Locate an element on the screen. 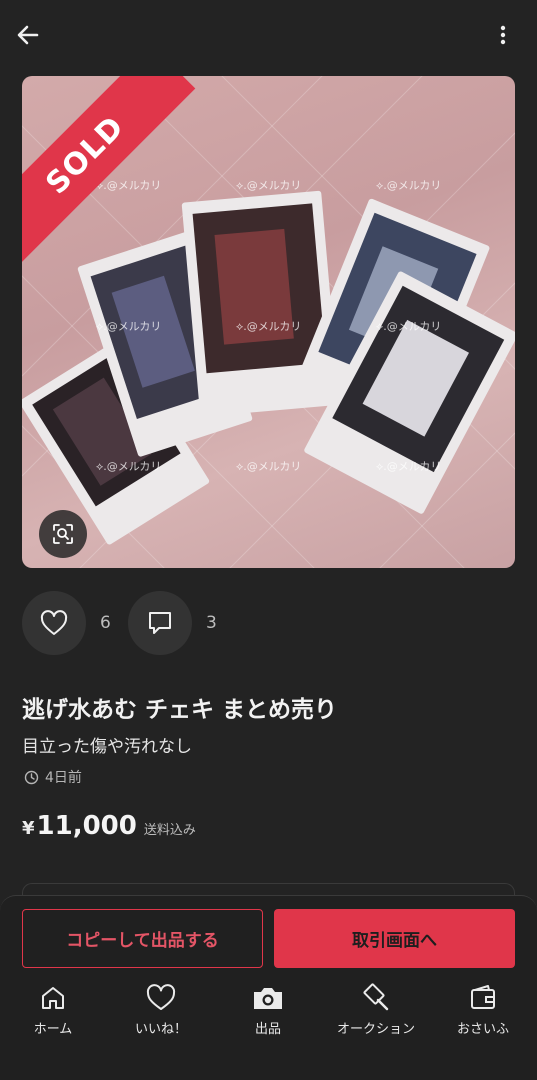 This screenshot has height=1080, width=537. arrow-left-icon is located at coordinates (28, 35).